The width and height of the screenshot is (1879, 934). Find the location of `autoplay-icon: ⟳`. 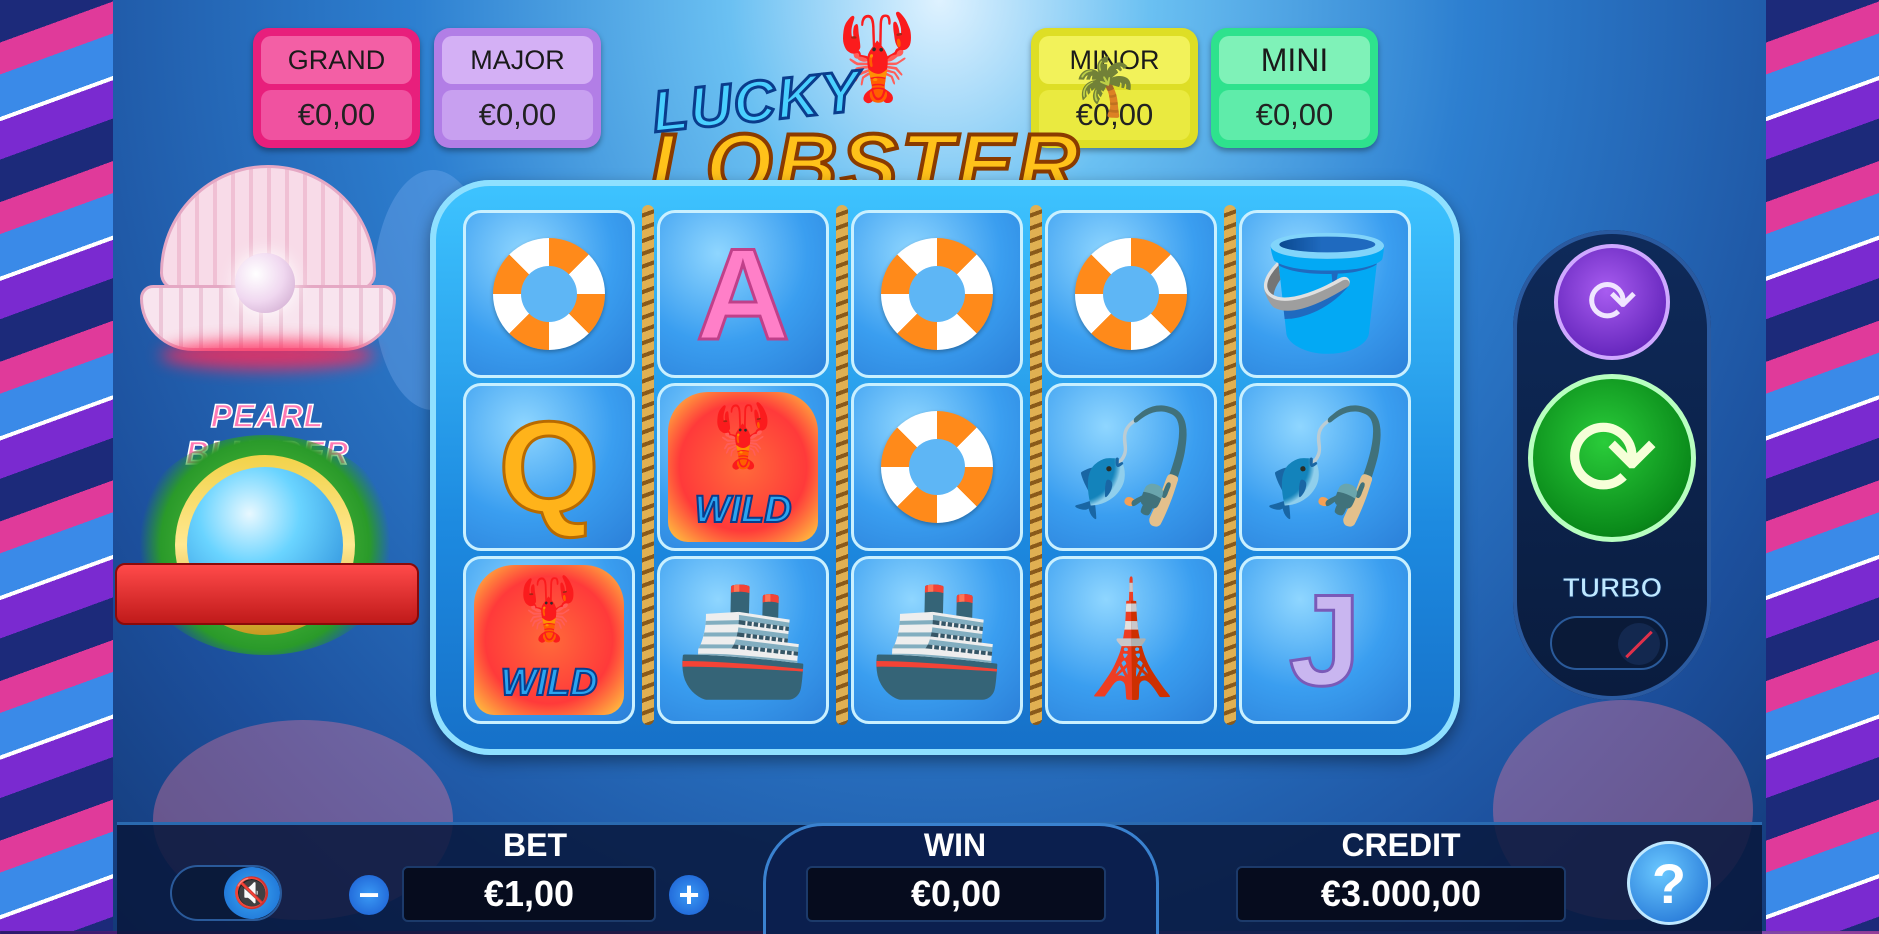

autoplay-icon: ⟳ is located at coordinates (1612, 301).